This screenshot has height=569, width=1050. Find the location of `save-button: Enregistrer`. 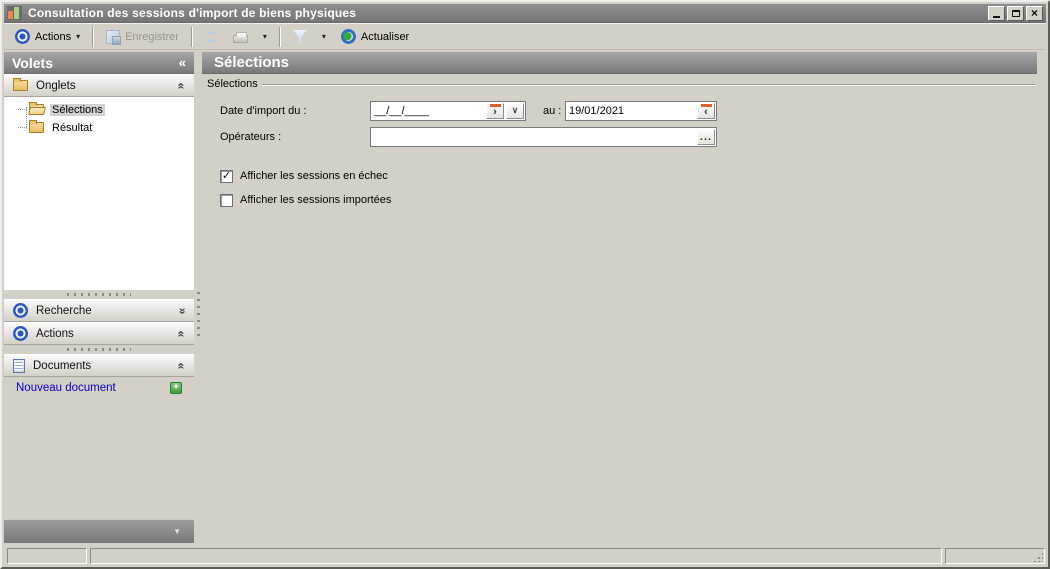

save-button: Enregistrer is located at coordinates (142, 37).